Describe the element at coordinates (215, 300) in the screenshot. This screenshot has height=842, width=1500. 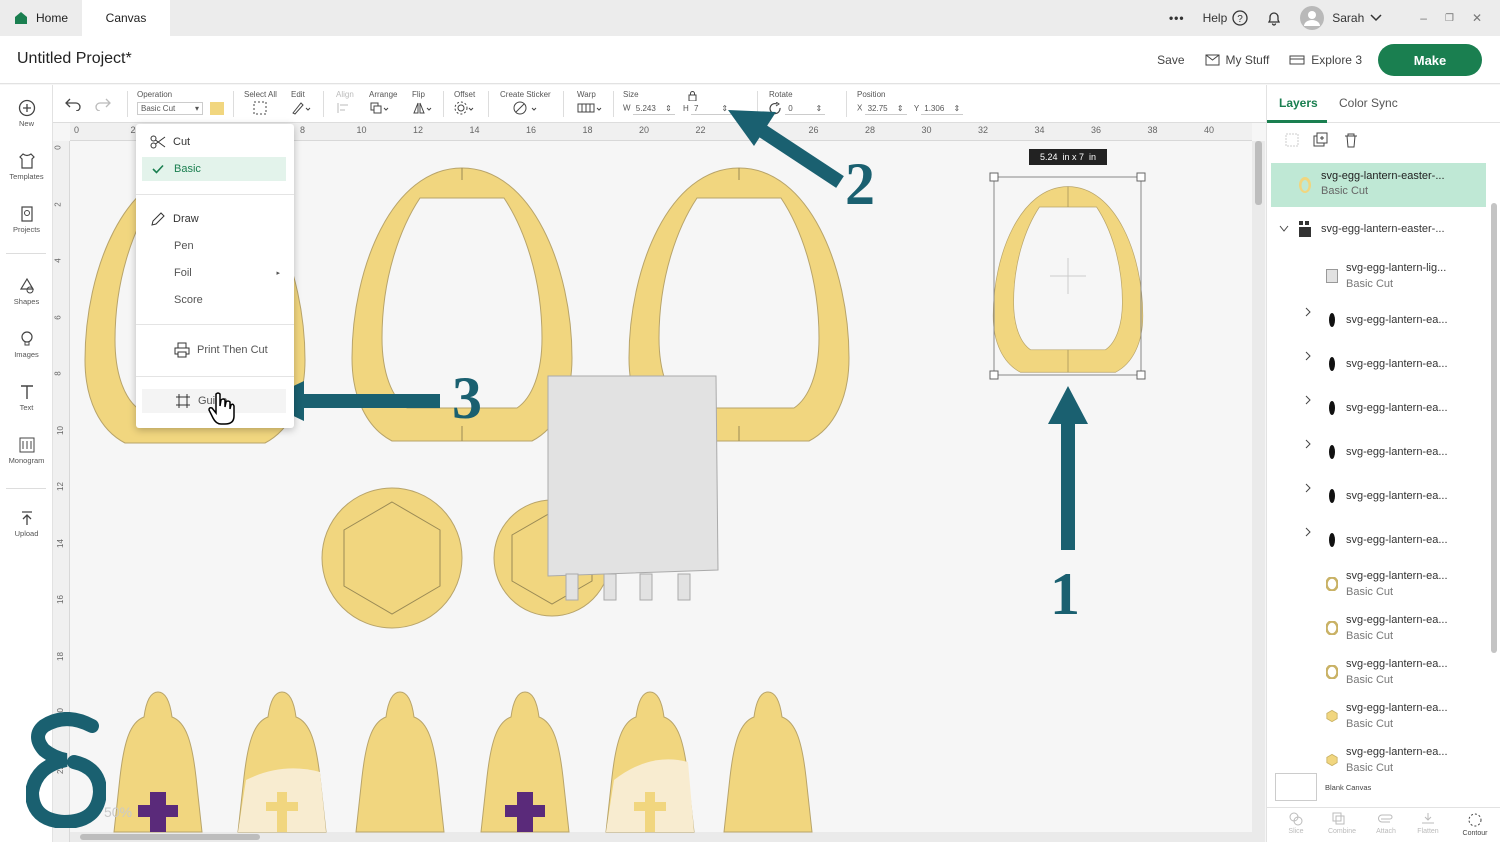
I see `menu-item-score: Score` at that location.